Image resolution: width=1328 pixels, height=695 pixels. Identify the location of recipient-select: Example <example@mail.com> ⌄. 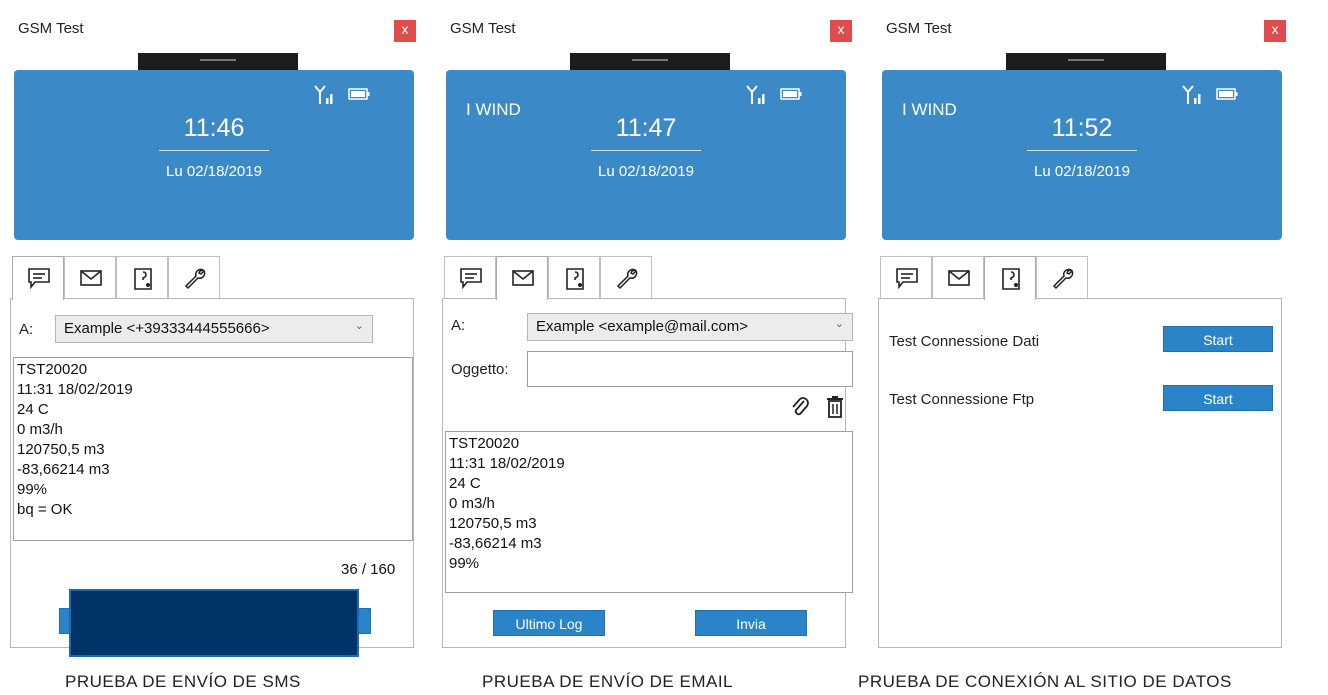
(690, 327).